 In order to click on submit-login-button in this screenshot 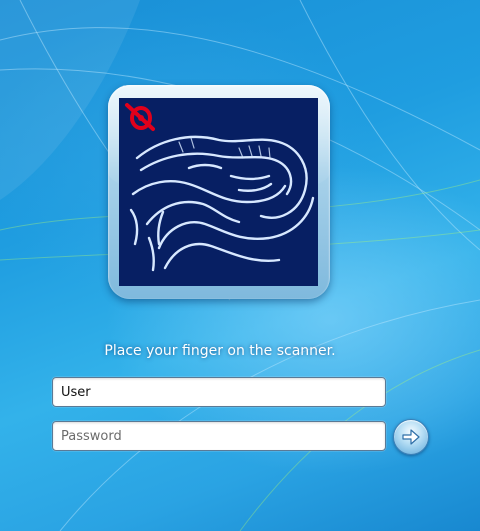, I will do `click(411, 437)`.